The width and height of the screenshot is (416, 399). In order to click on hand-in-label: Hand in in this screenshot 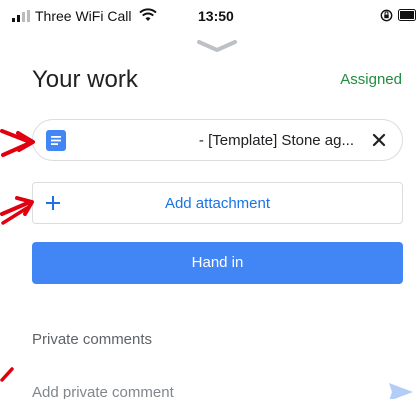, I will do `click(217, 262)`.